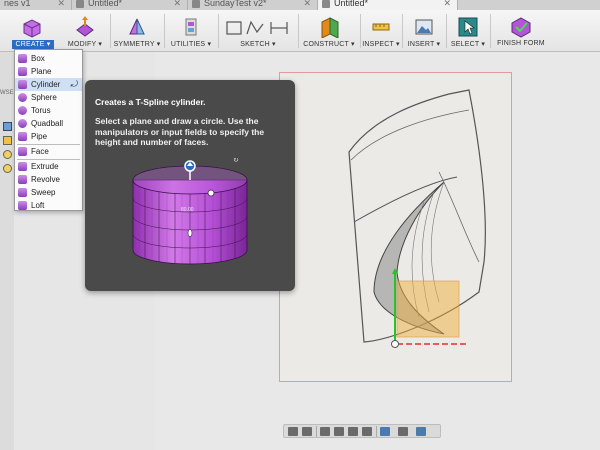 This screenshot has width=600, height=450. Describe the element at coordinates (48, 151) in the screenshot. I see `menu-item-face: Face` at that location.